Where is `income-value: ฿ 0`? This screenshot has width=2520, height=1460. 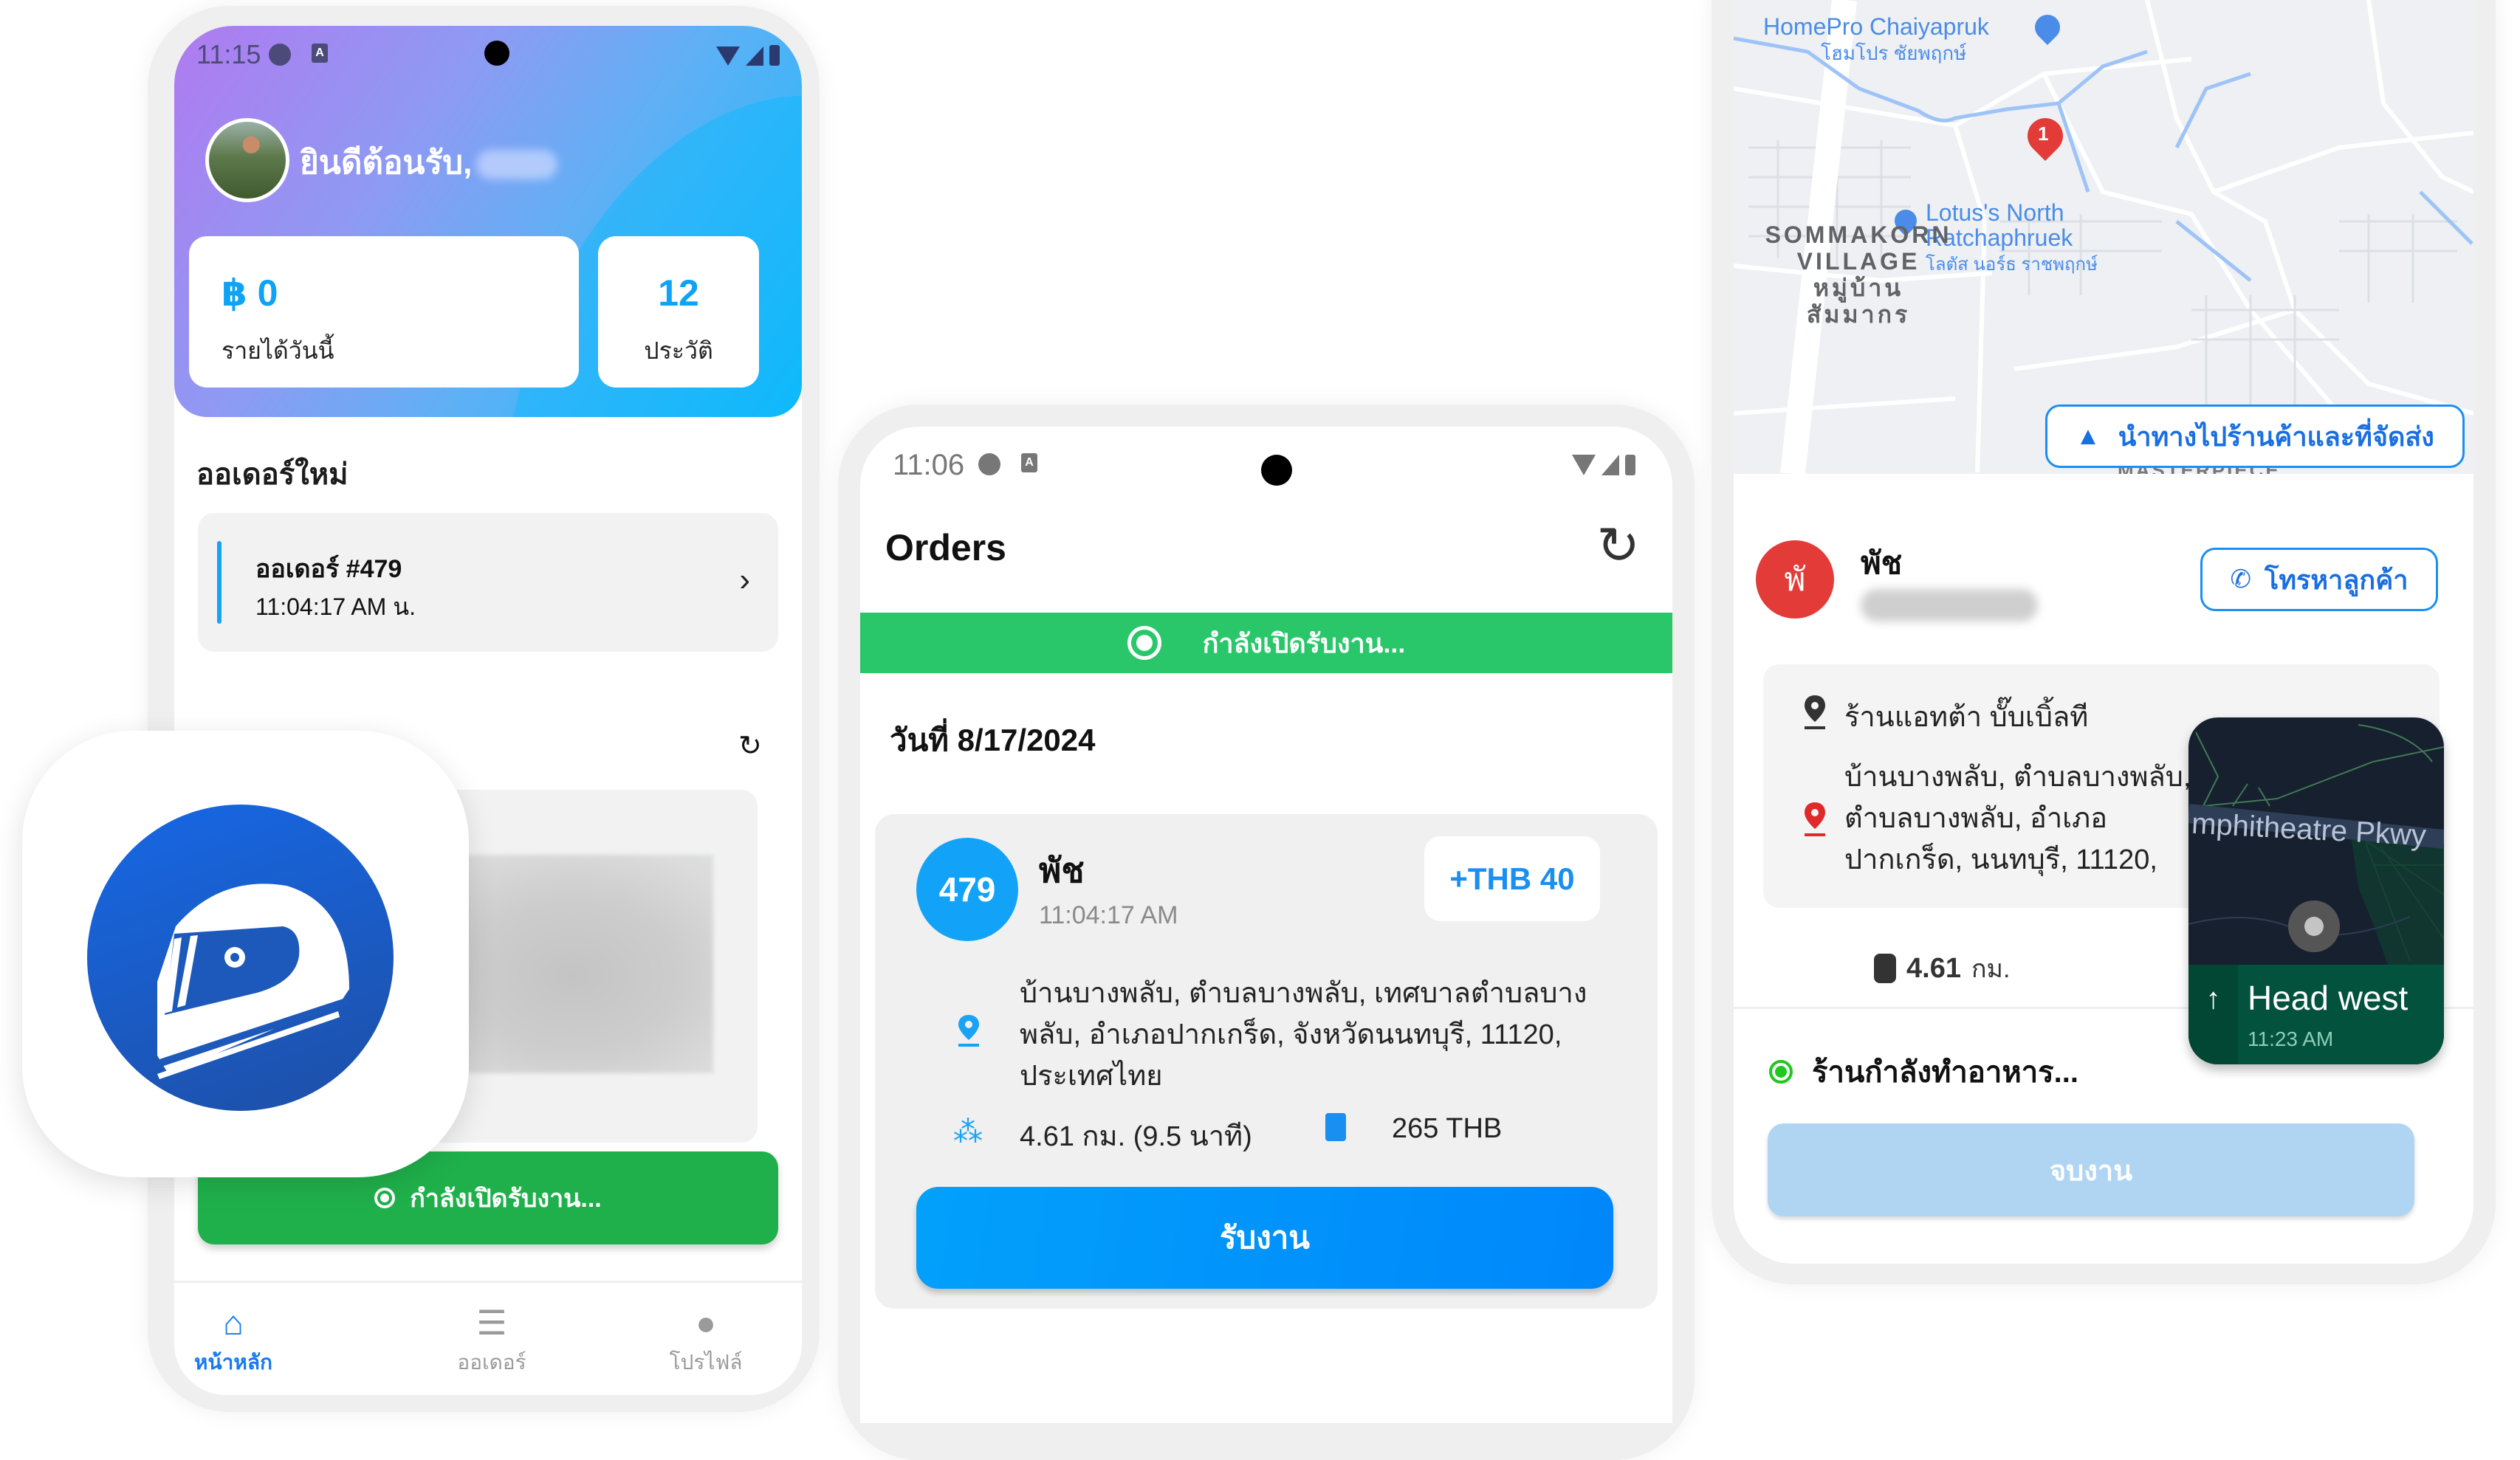 income-value: ฿ 0 is located at coordinates (250, 293).